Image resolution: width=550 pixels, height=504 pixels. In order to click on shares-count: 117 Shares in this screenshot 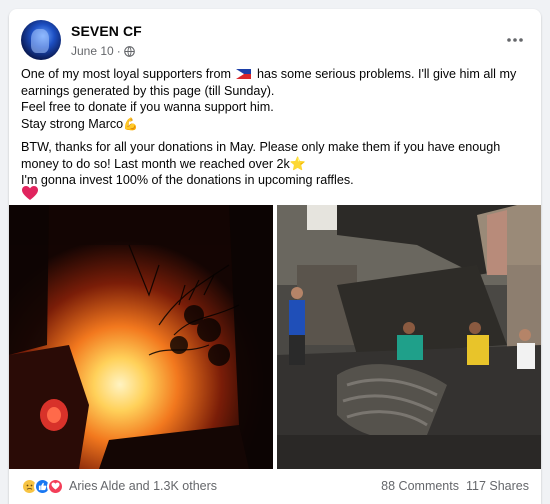, I will do `click(497, 486)`.